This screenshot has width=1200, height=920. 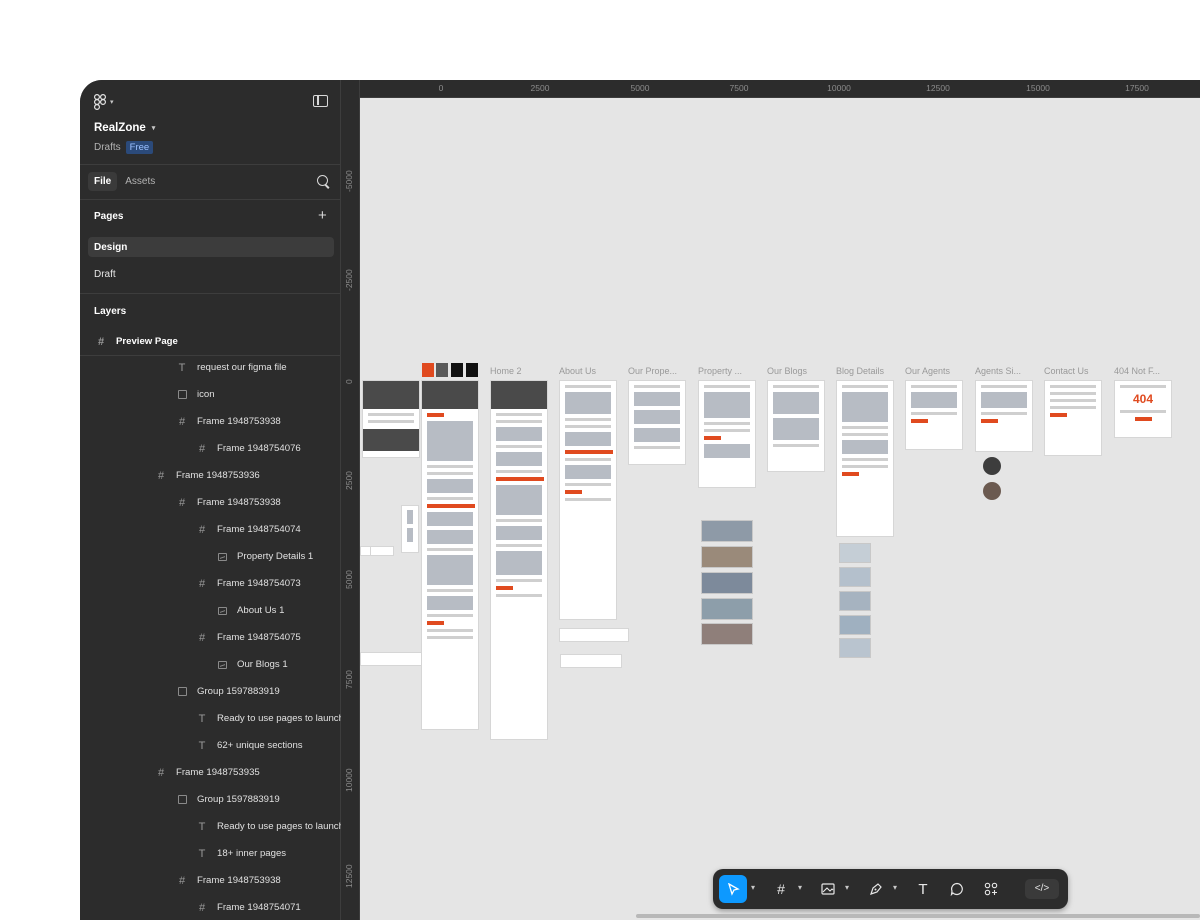 I want to click on frame-tool-button: #, so click(x=781, y=889).